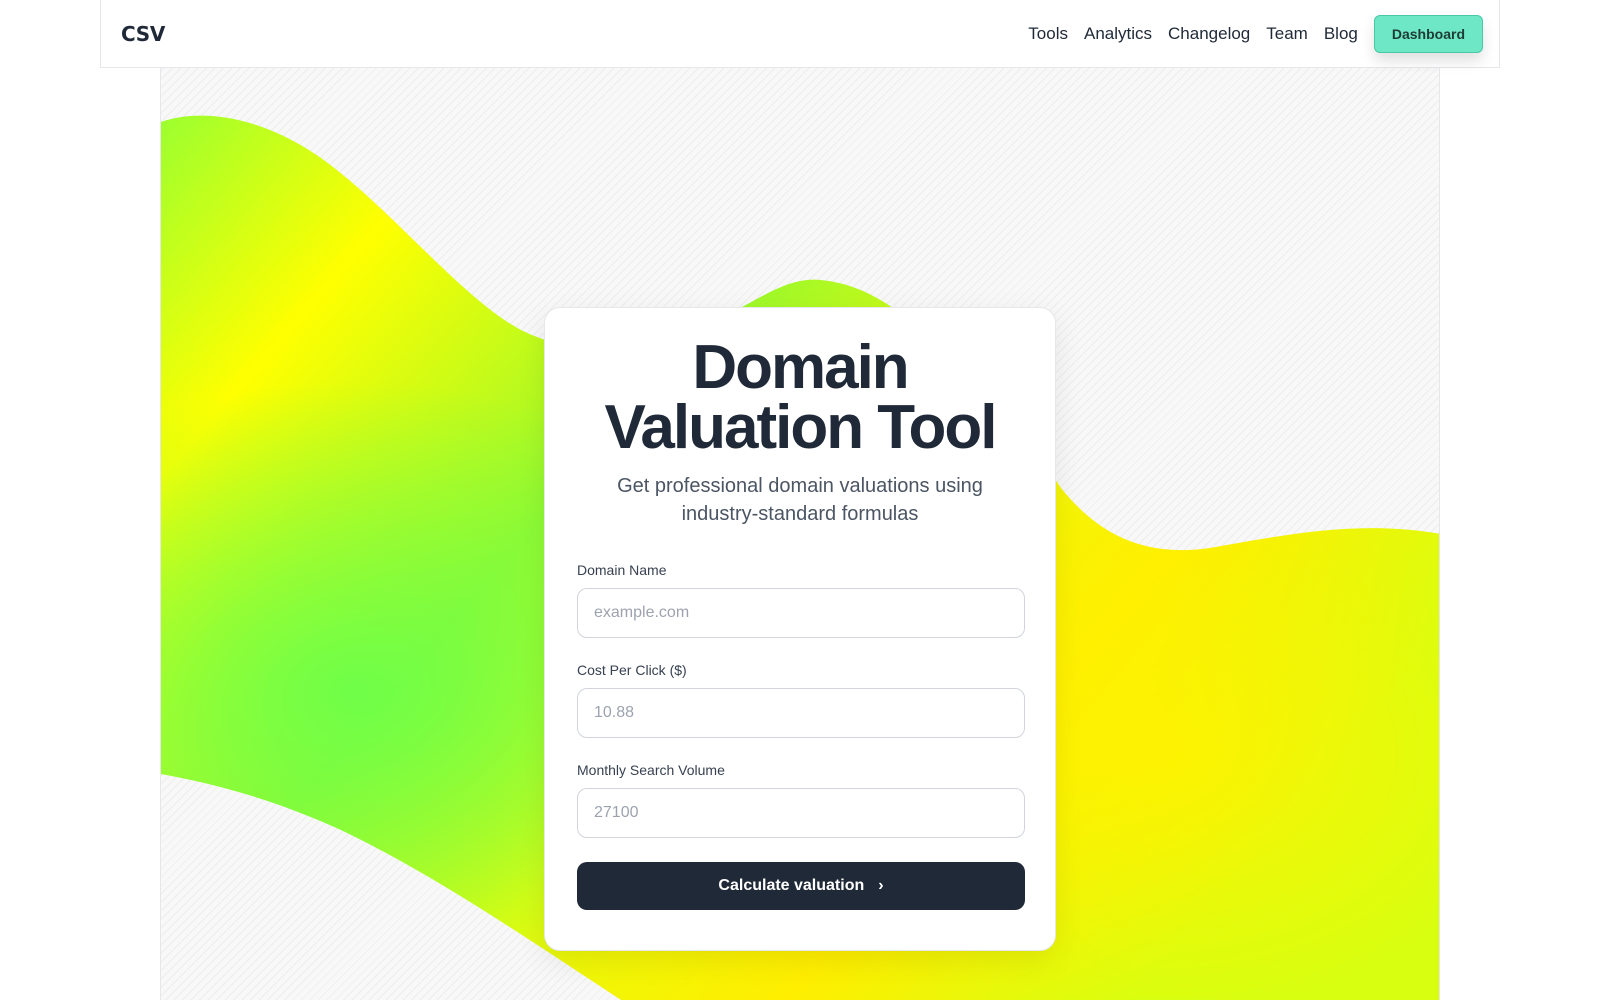 The image size is (1600, 1000). Describe the element at coordinates (801, 613) in the screenshot. I see `domain-name-input` at that location.